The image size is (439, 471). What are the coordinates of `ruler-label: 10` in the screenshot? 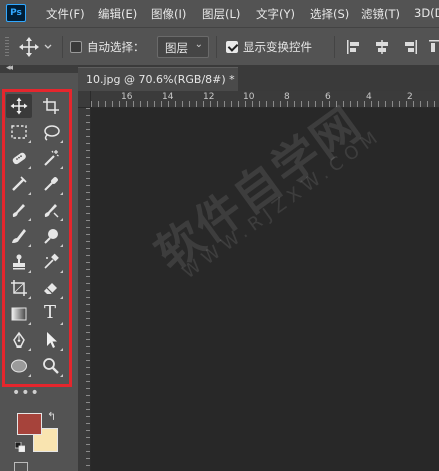 It's located at (249, 97).